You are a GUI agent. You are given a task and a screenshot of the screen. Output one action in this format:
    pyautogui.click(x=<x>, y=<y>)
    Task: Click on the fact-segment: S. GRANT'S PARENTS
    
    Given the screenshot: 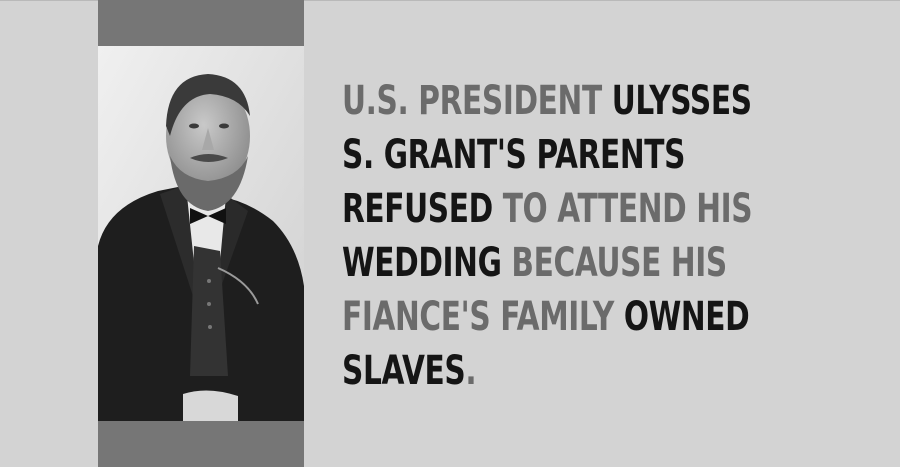 What is the action you would take?
    pyautogui.click(x=514, y=155)
    